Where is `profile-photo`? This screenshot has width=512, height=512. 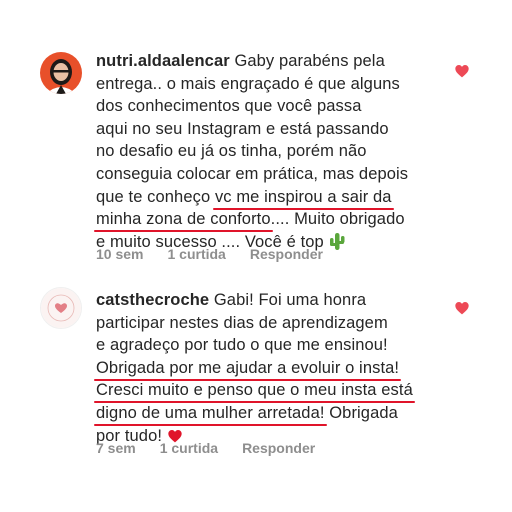 profile-photo is located at coordinates (61, 73).